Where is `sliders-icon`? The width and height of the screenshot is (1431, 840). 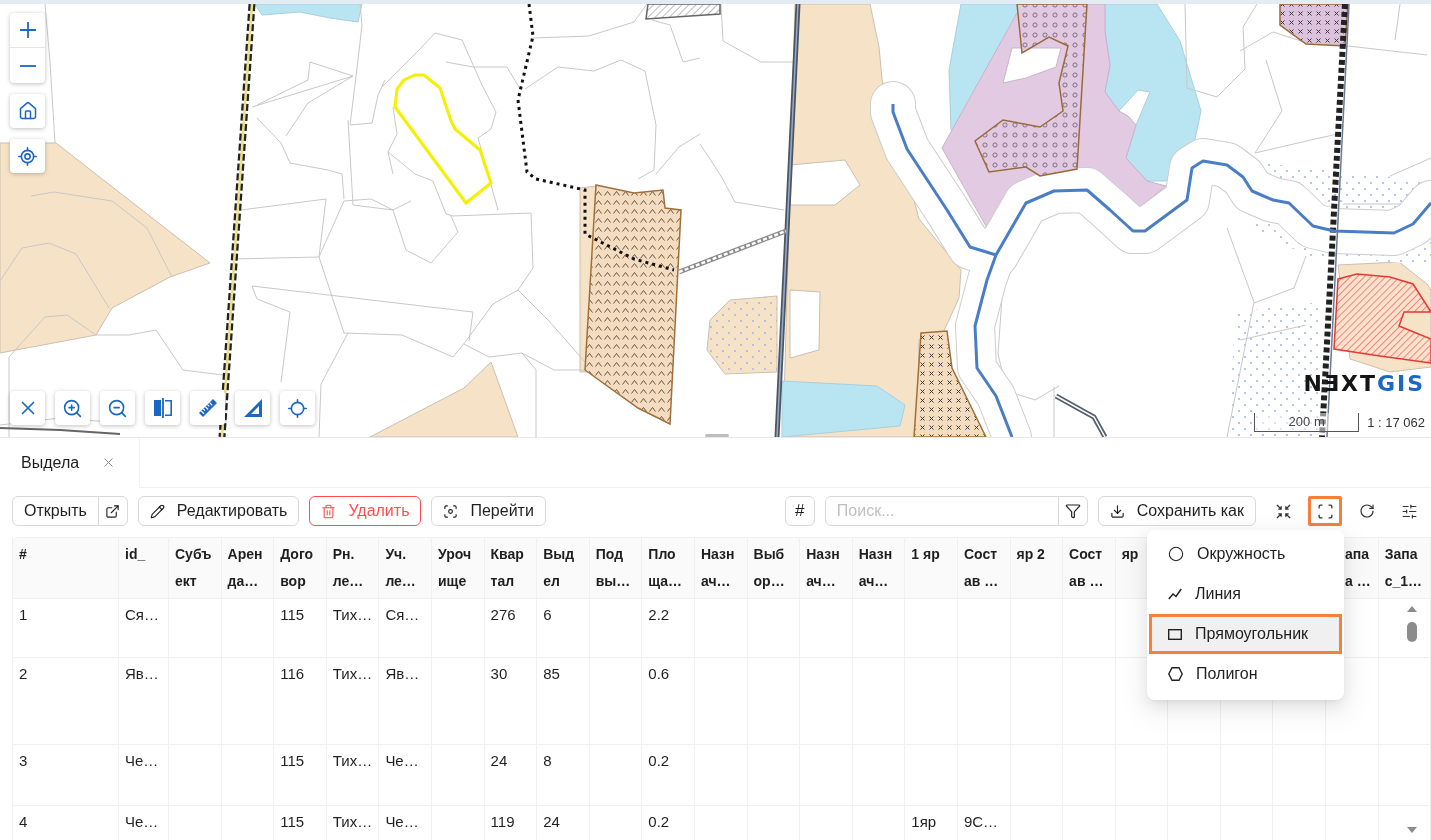 sliders-icon is located at coordinates (1409, 511).